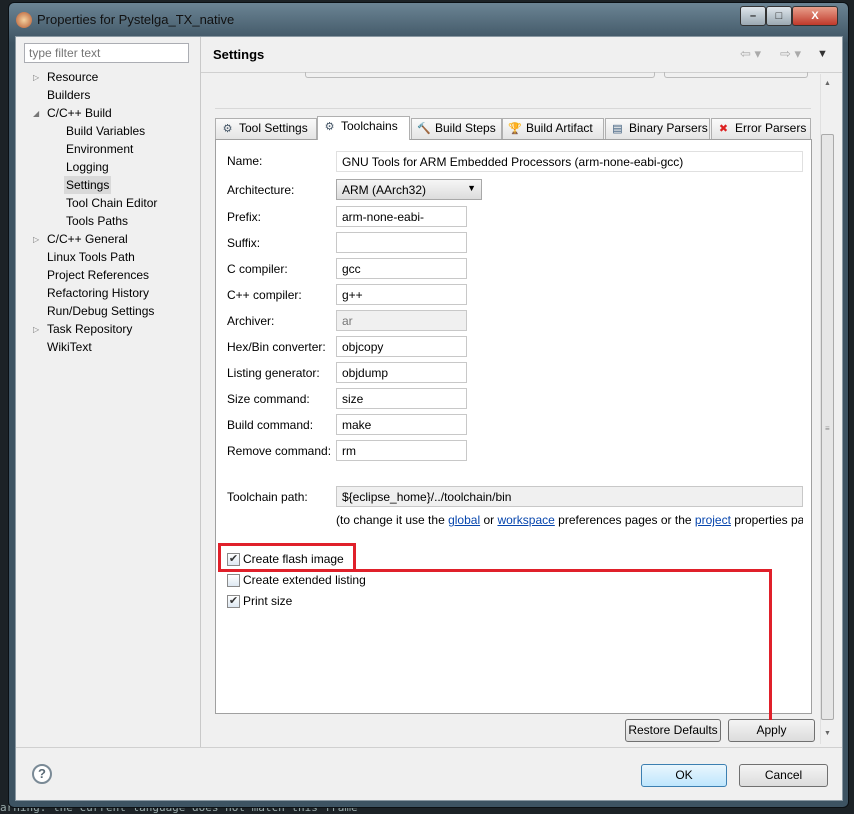 The image size is (854, 814). Describe the element at coordinates (276, 347) in the screenshot. I see `hex-bin-converter-label: Hex/Bin converter:` at that location.